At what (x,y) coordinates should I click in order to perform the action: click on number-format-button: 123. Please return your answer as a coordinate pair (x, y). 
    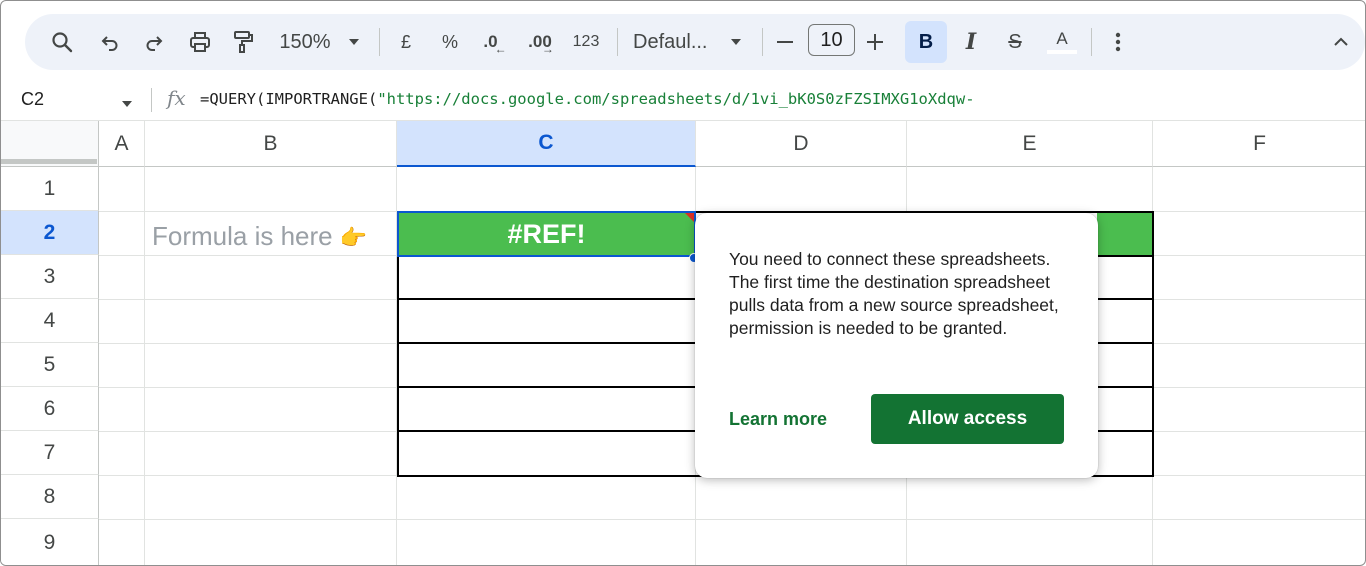
    Looking at the image, I should click on (586, 42).